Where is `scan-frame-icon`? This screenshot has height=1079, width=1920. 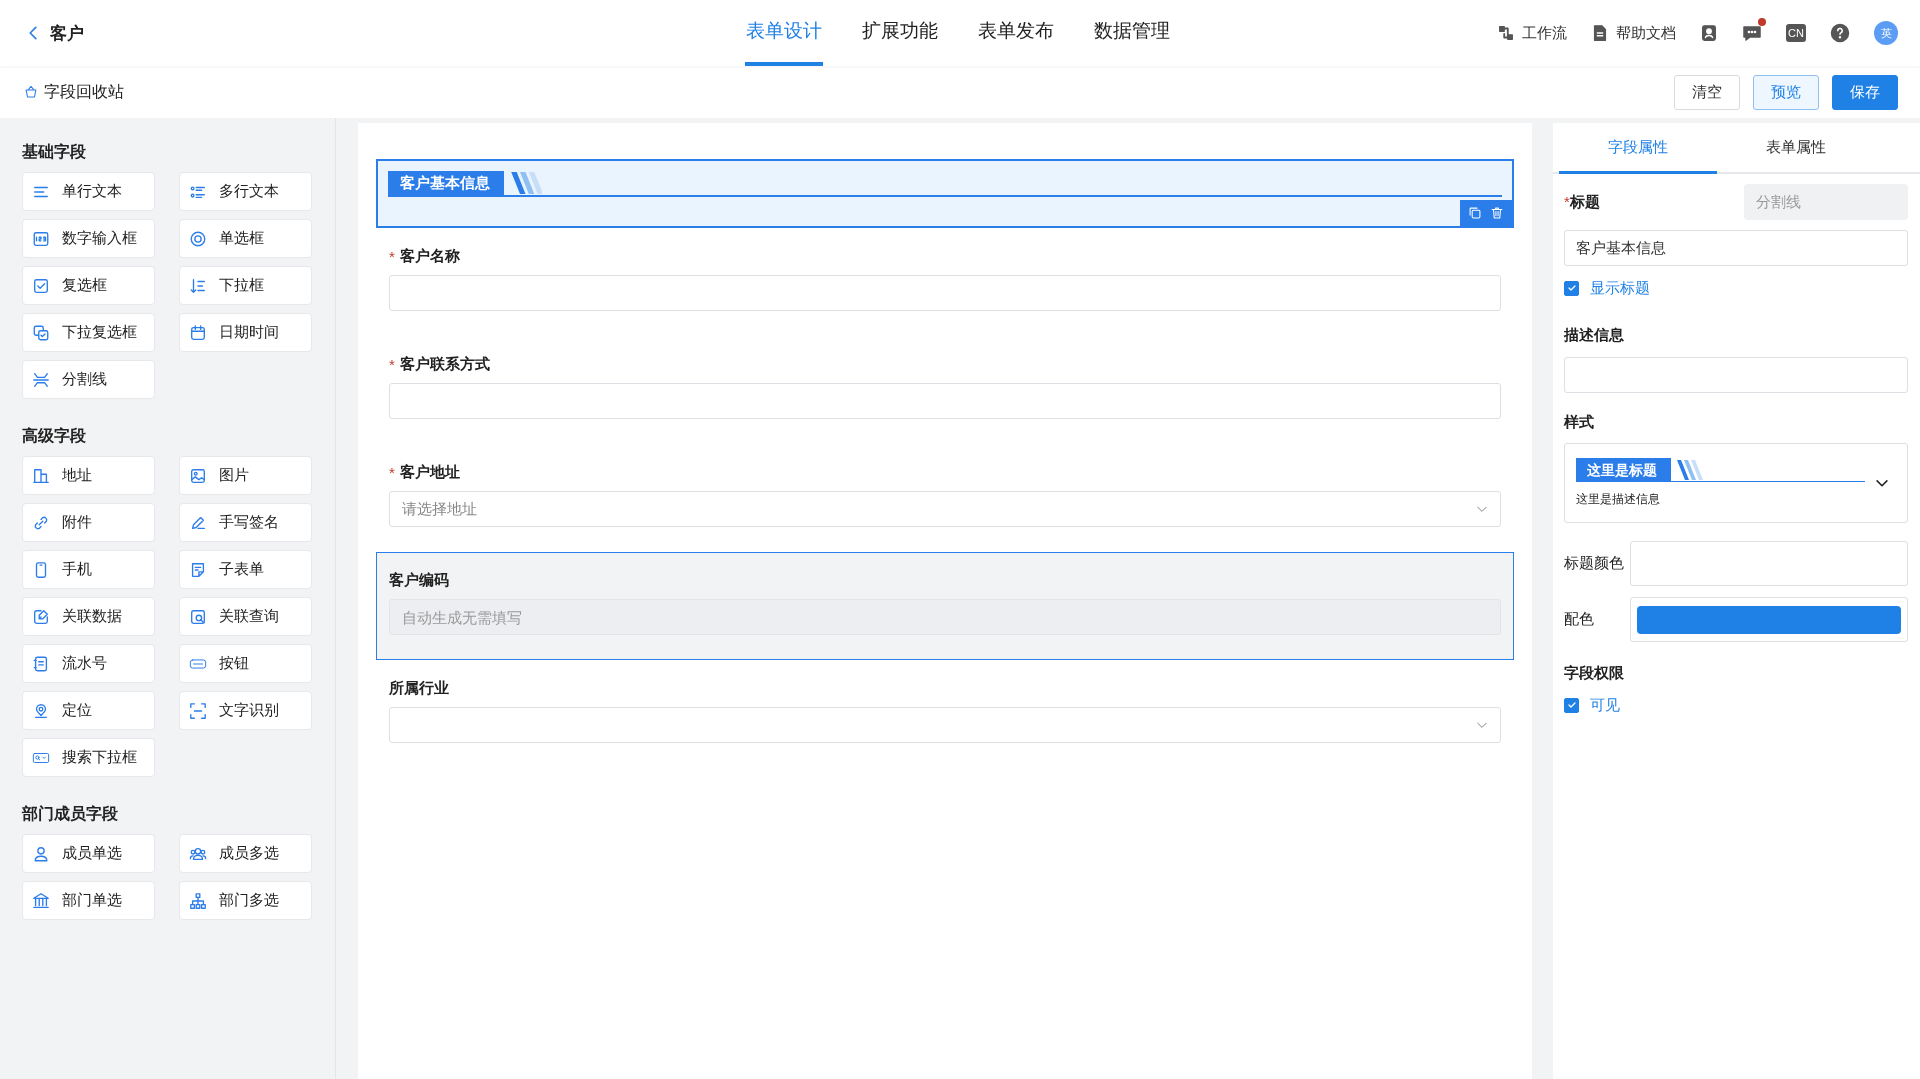
scan-frame-icon is located at coordinates (198, 710).